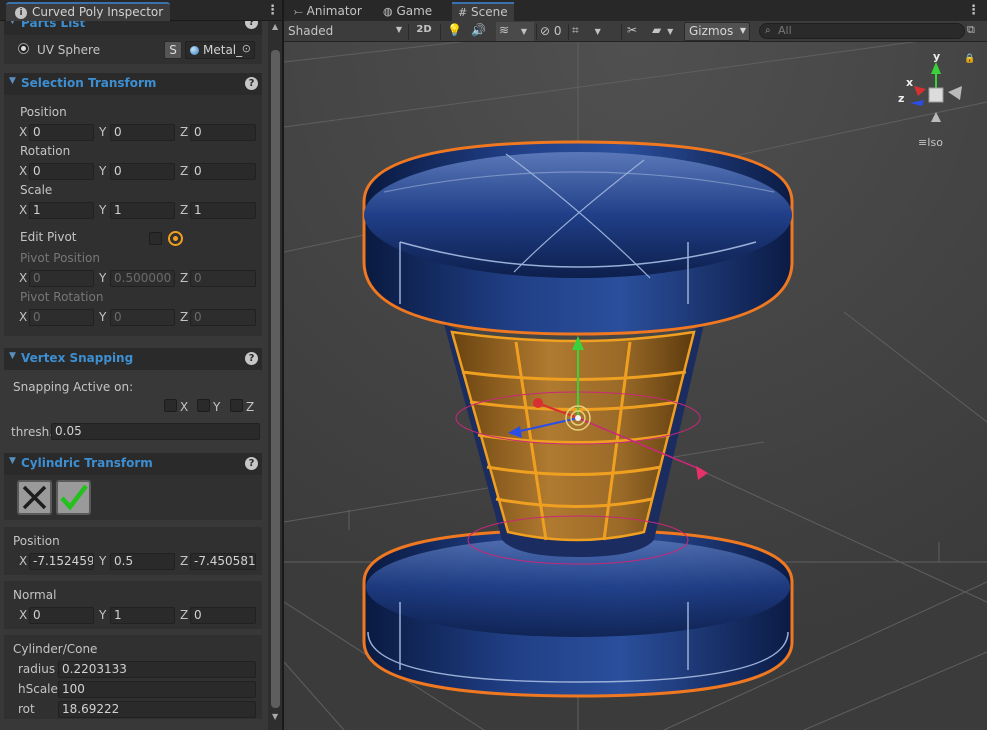  Describe the element at coordinates (68, 50) in the screenshot. I see `part-item-label: UV Sphere` at that location.